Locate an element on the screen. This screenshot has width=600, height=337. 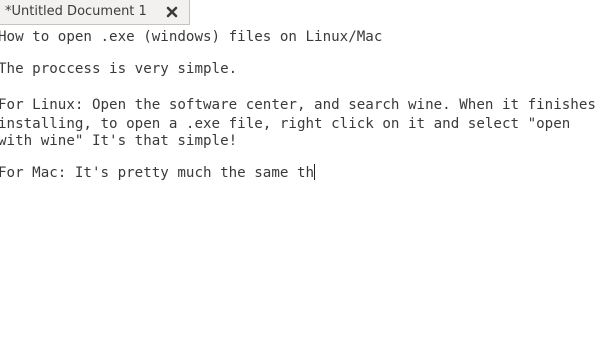
document-line-9-text: For Mac: It's pretty much the same th is located at coordinates (157, 173).